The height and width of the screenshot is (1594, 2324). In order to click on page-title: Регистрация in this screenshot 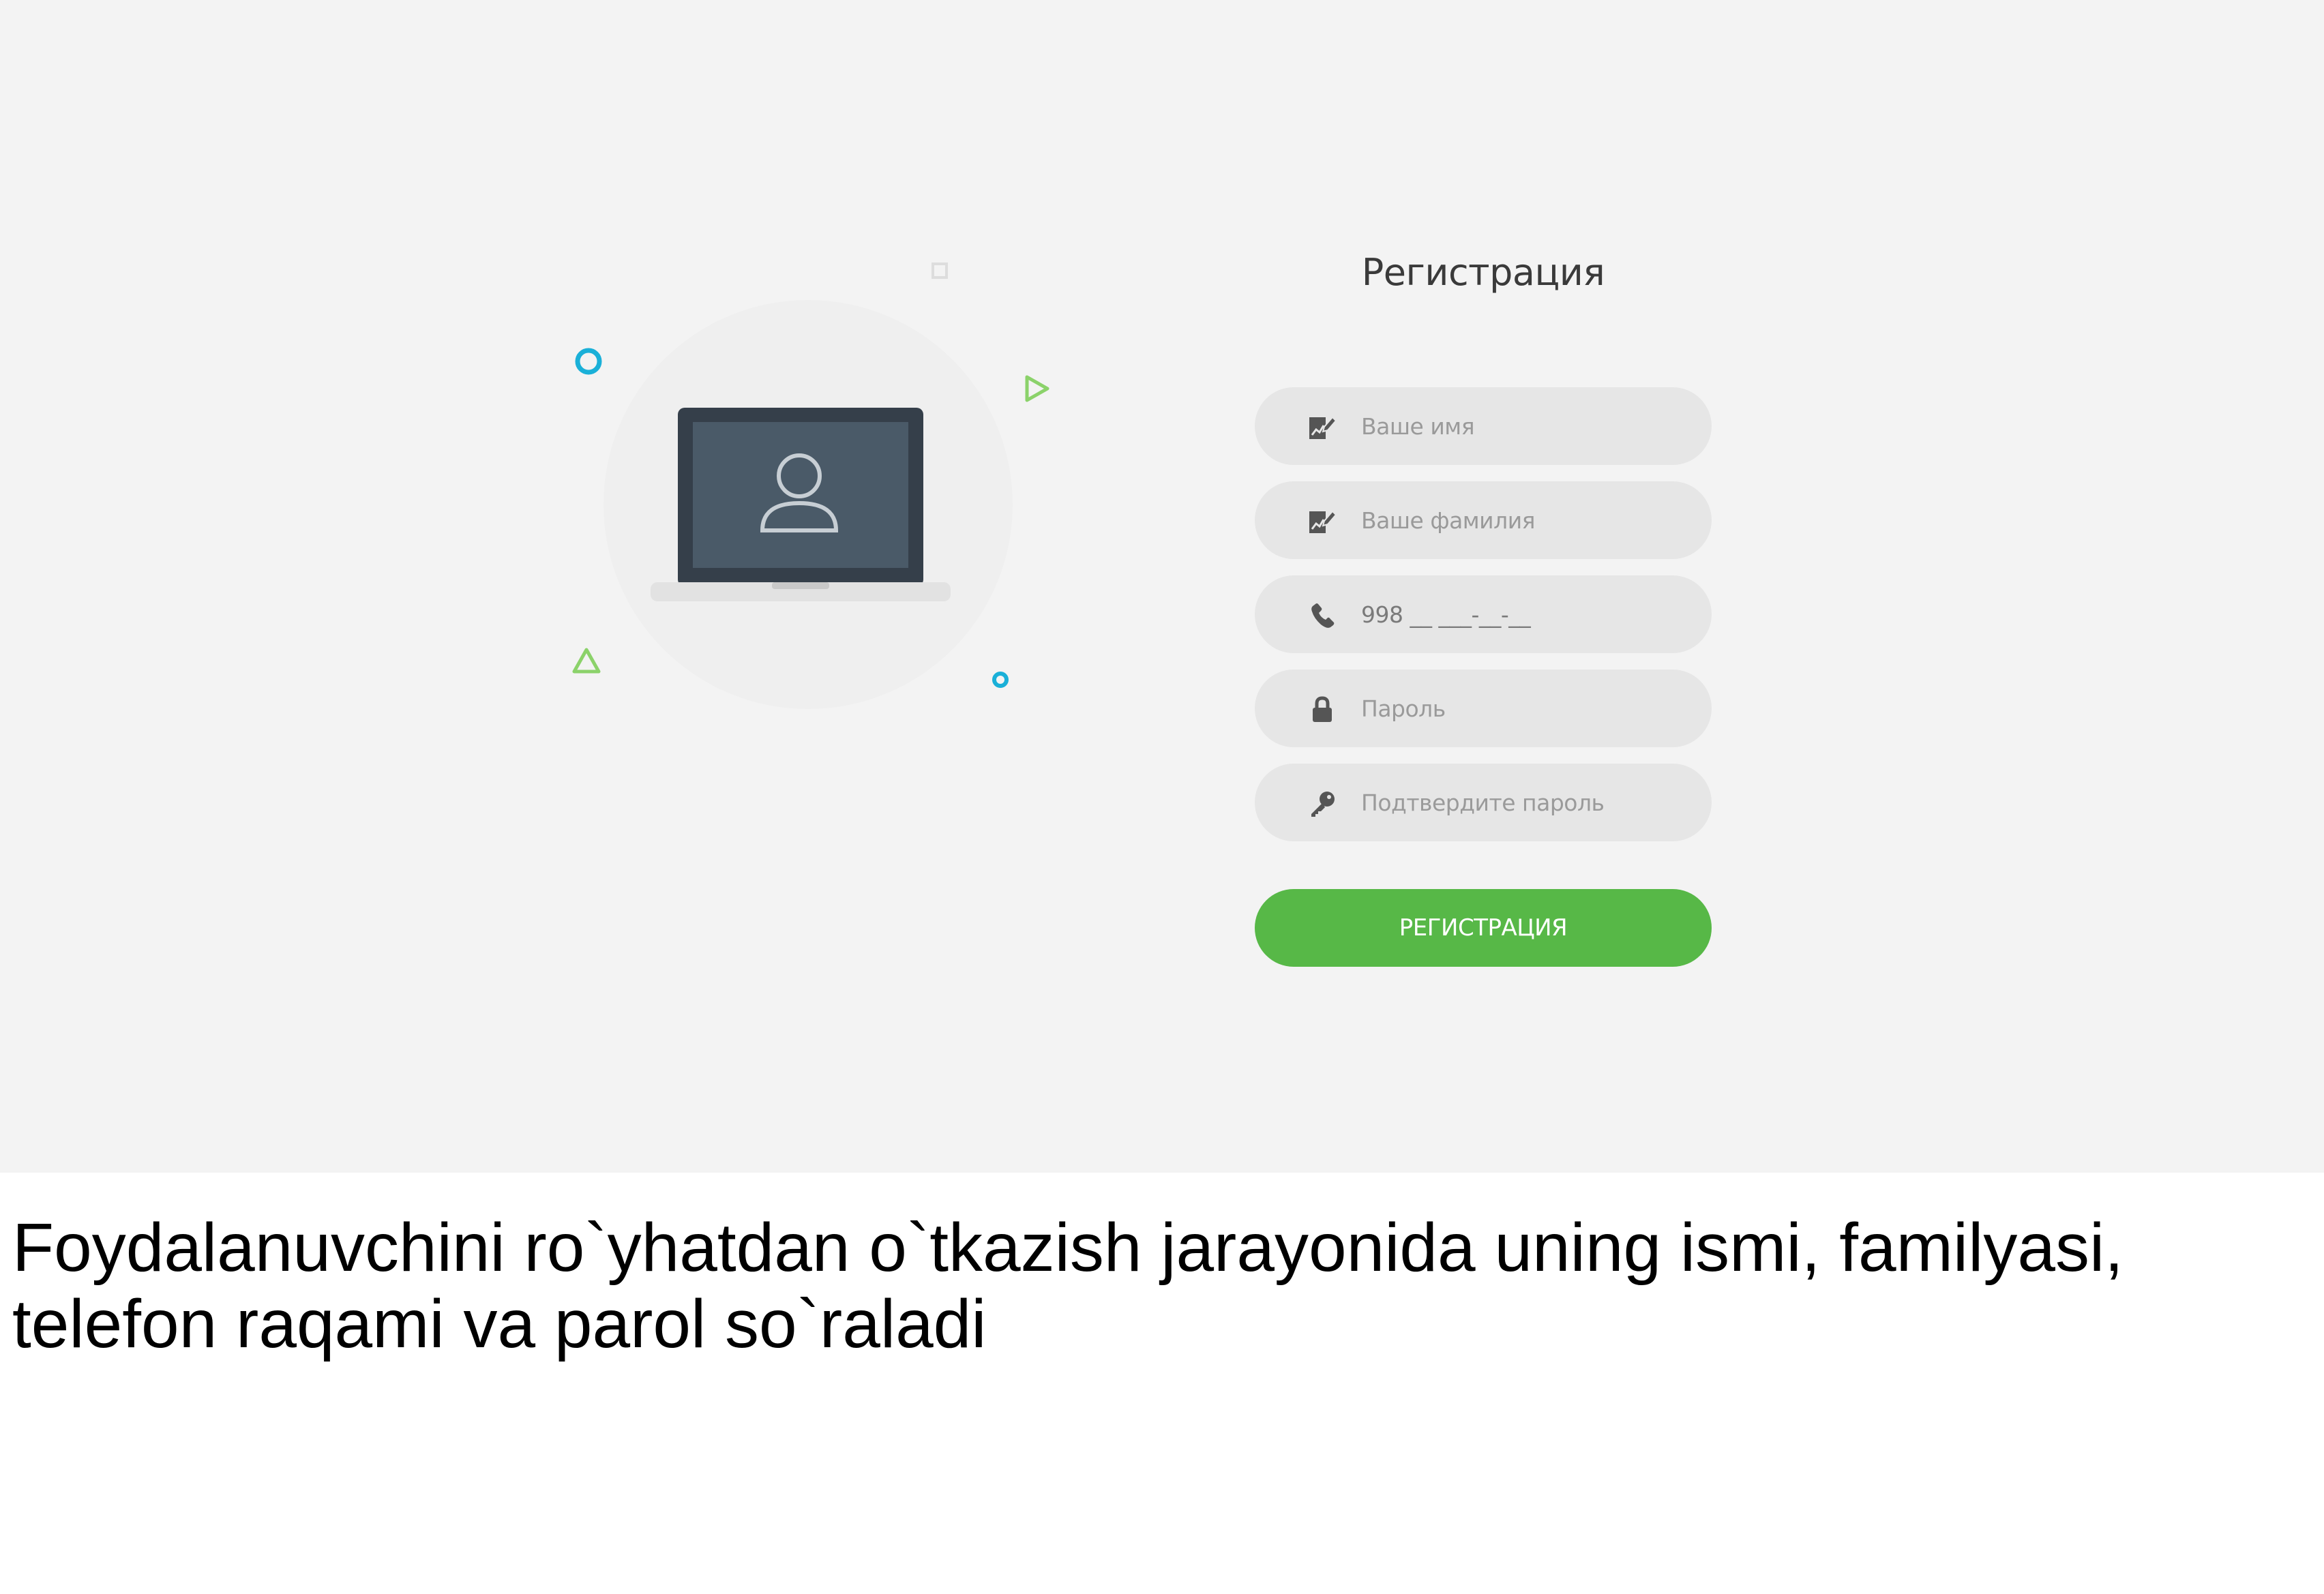, I will do `click(1483, 272)`.